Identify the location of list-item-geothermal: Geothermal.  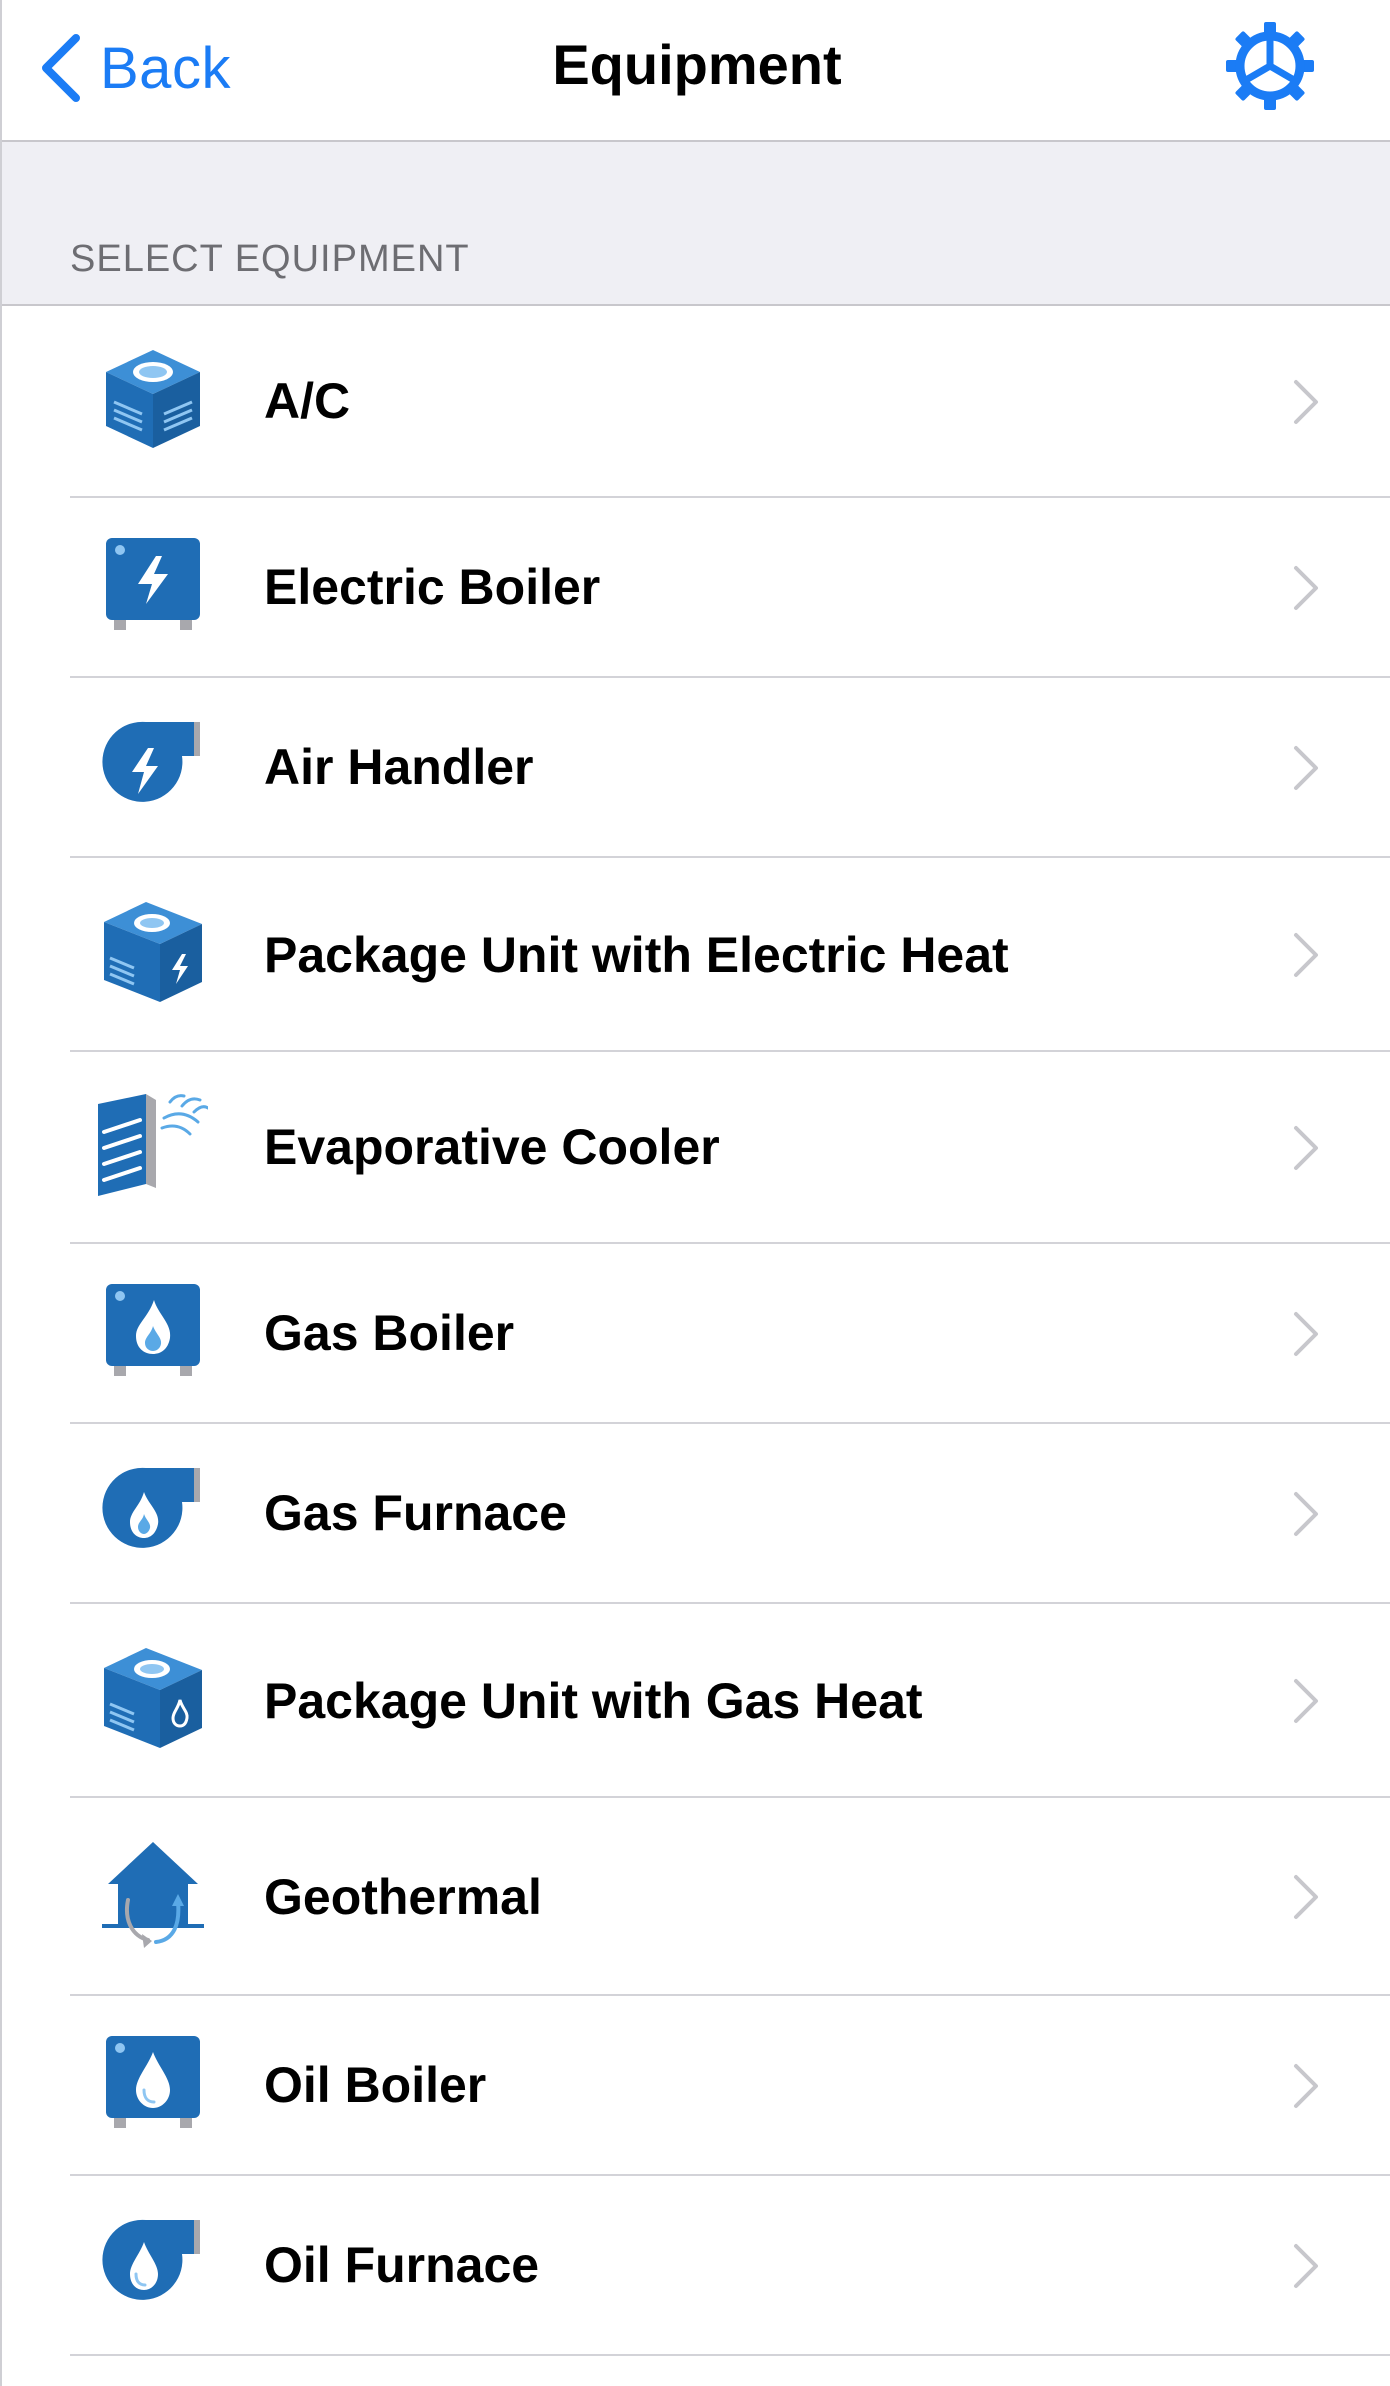
(696, 1897).